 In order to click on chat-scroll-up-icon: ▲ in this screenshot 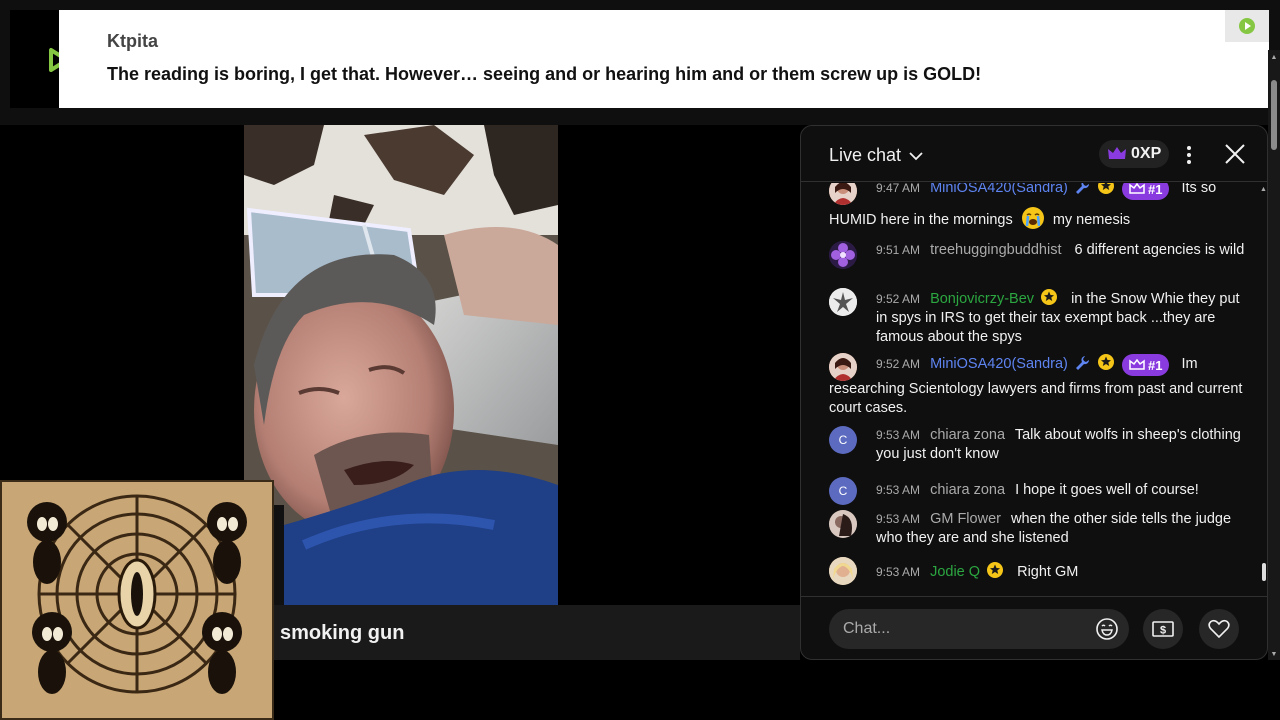, I will do `click(1263, 189)`.